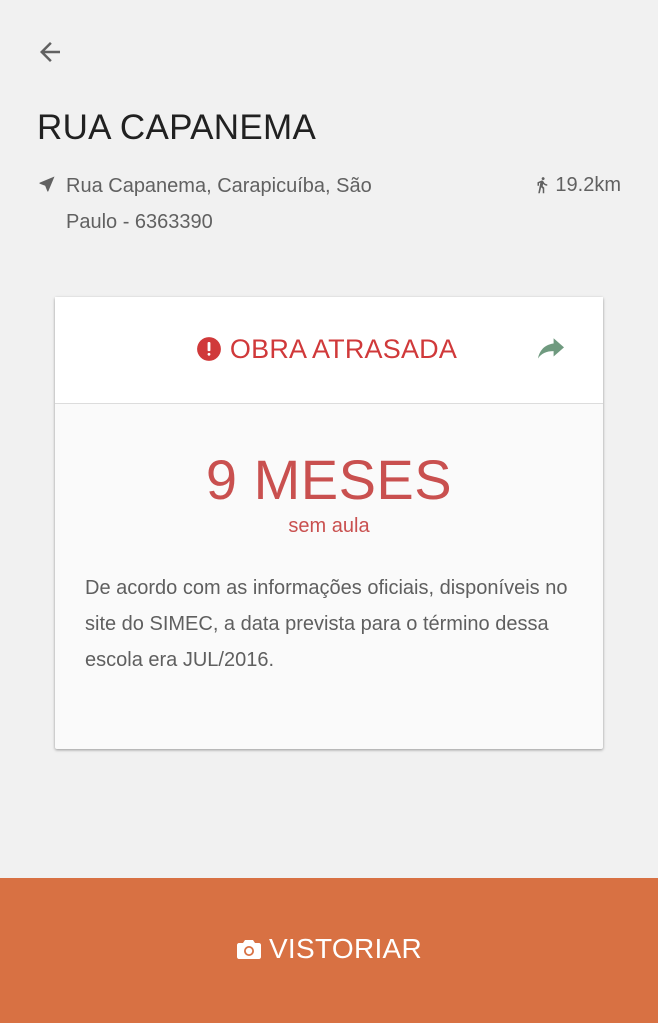 Image resolution: width=658 pixels, height=1023 pixels. What do you see at coordinates (345, 948) in the screenshot?
I see `vistoriar-label: VISTORIAR` at bounding box center [345, 948].